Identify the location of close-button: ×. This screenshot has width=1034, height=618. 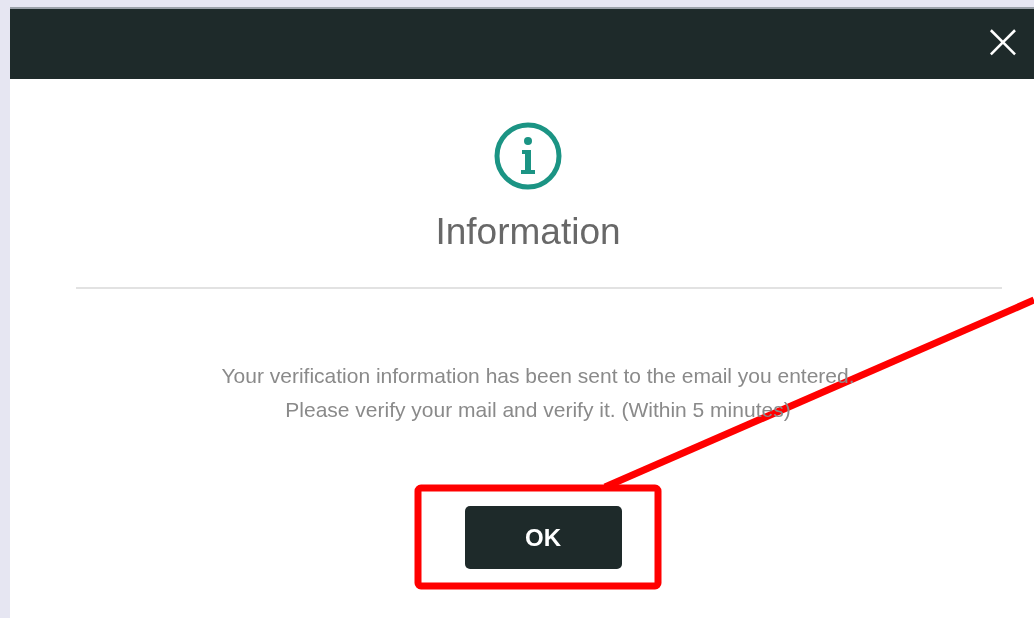
(1003, 44).